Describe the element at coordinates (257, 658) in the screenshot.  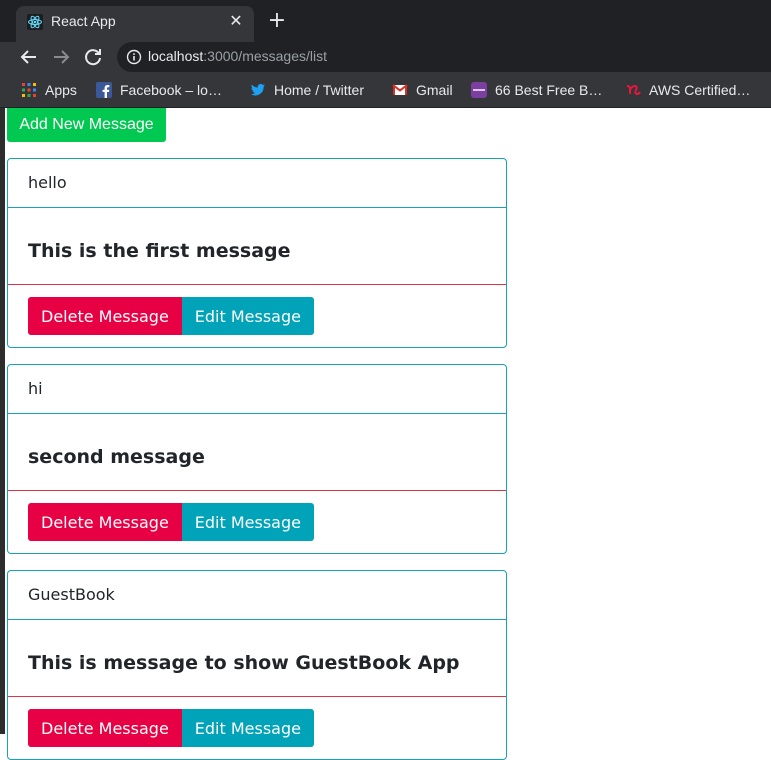
I see `message-card-body: This is message to show GuestBook App` at that location.